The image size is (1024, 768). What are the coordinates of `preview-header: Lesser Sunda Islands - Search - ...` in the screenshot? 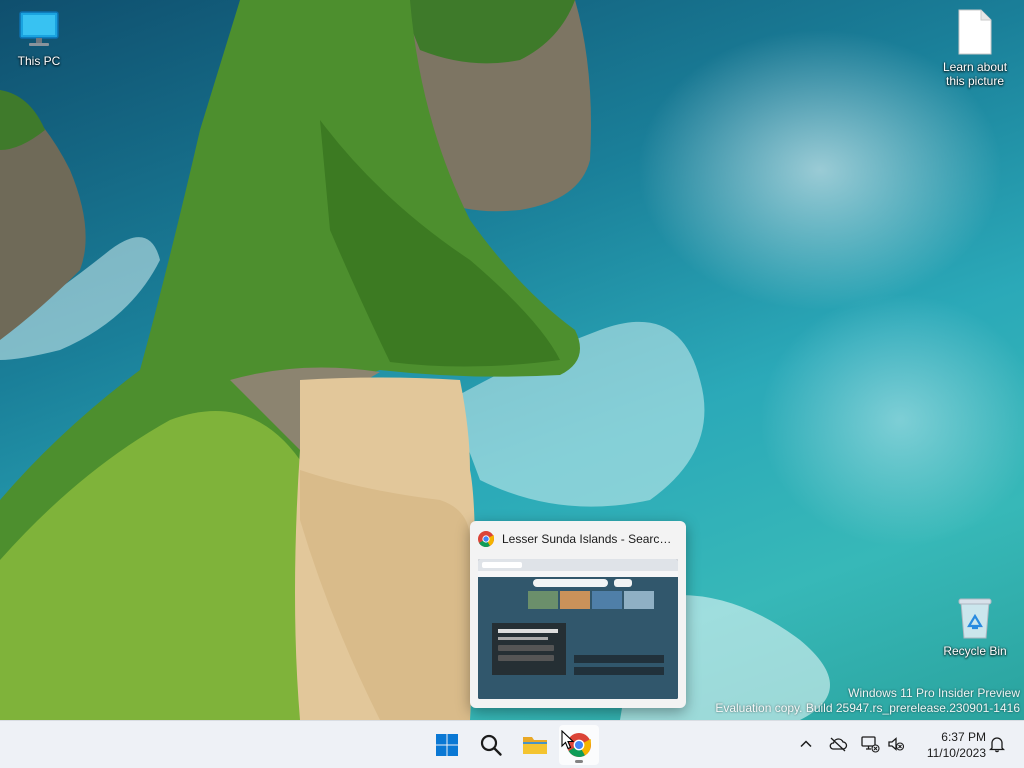 It's located at (578, 539).